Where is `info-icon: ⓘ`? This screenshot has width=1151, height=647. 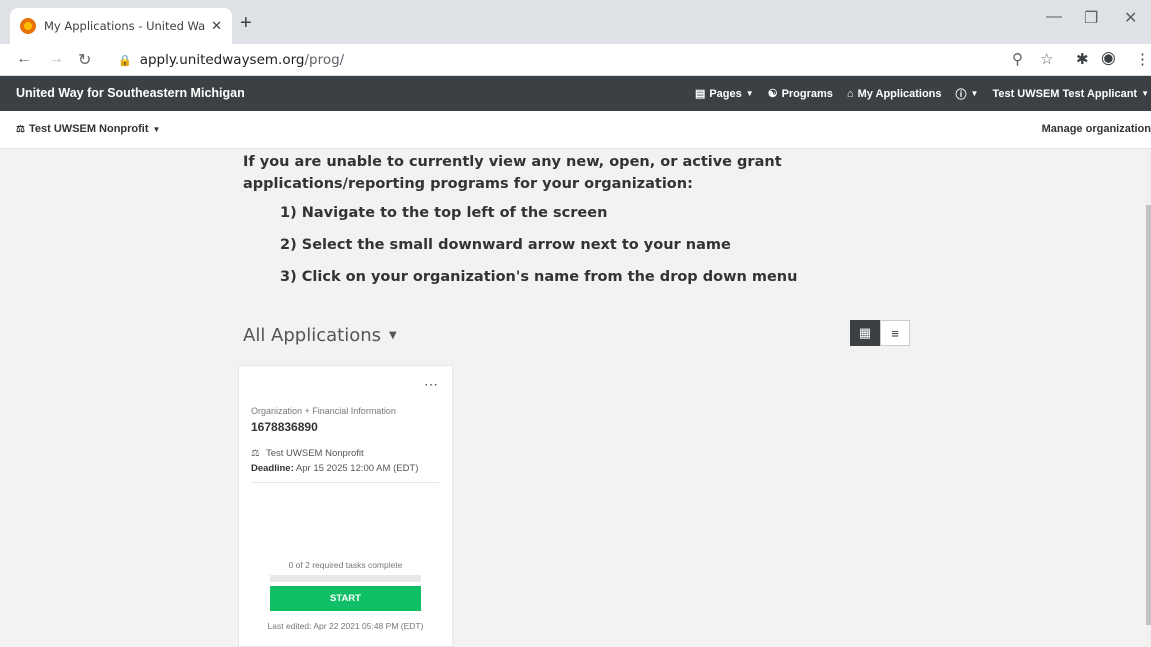
info-icon: ⓘ is located at coordinates (961, 94).